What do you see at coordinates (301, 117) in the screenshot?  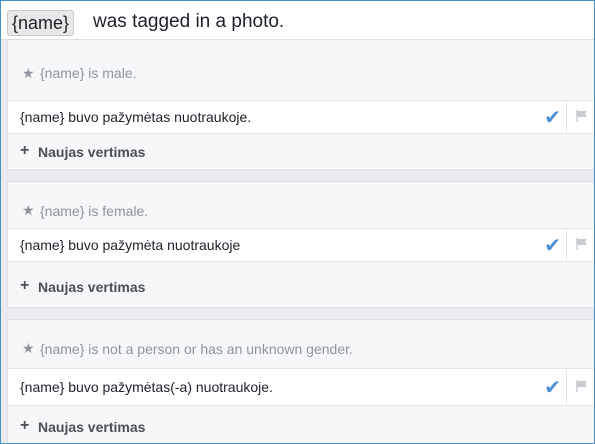 I see `translation-row: {name} buvo pažymėtas nuotraukoje. ✔` at bounding box center [301, 117].